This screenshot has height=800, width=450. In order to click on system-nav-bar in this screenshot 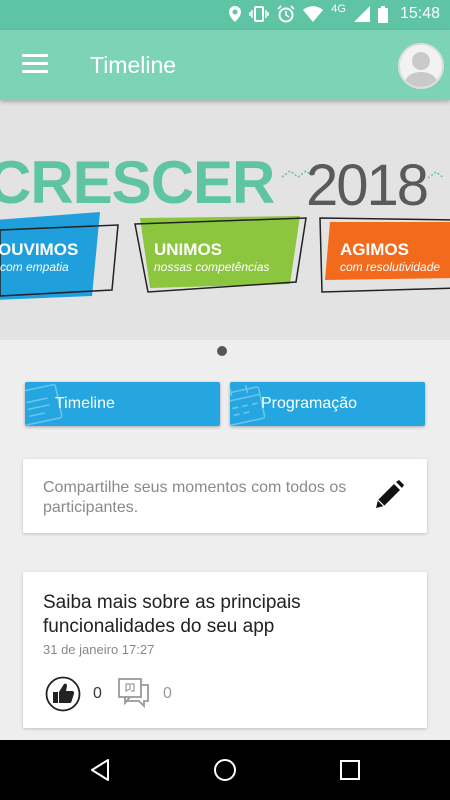, I will do `click(225, 770)`.